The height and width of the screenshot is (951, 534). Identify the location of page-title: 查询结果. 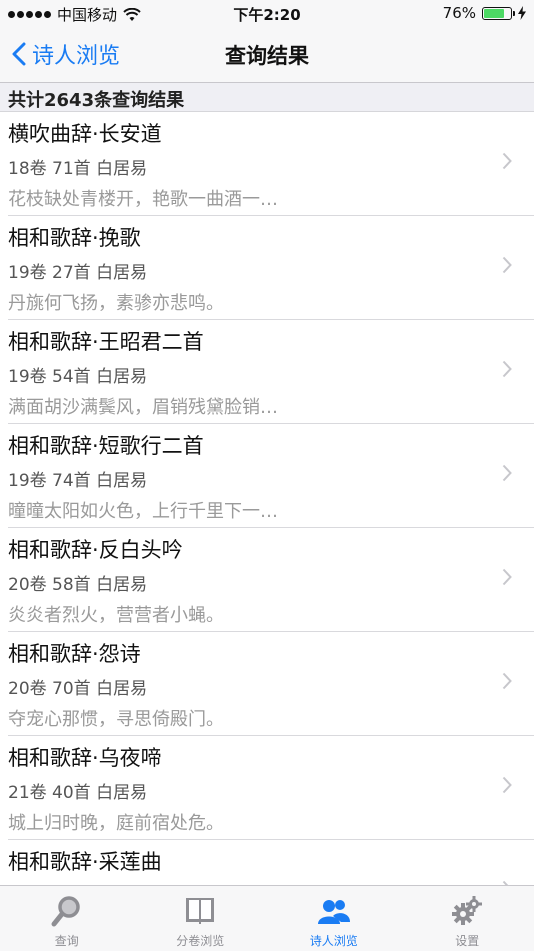
(267, 55).